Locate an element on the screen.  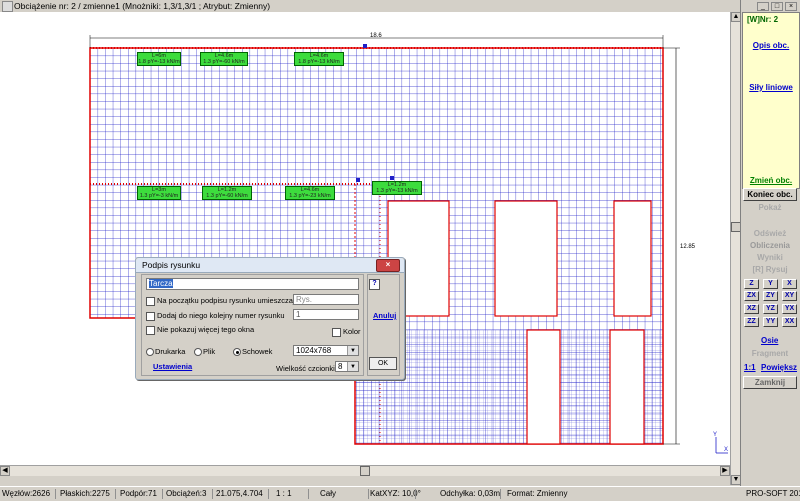
add-number-checkbox is located at coordinates (150, 316).